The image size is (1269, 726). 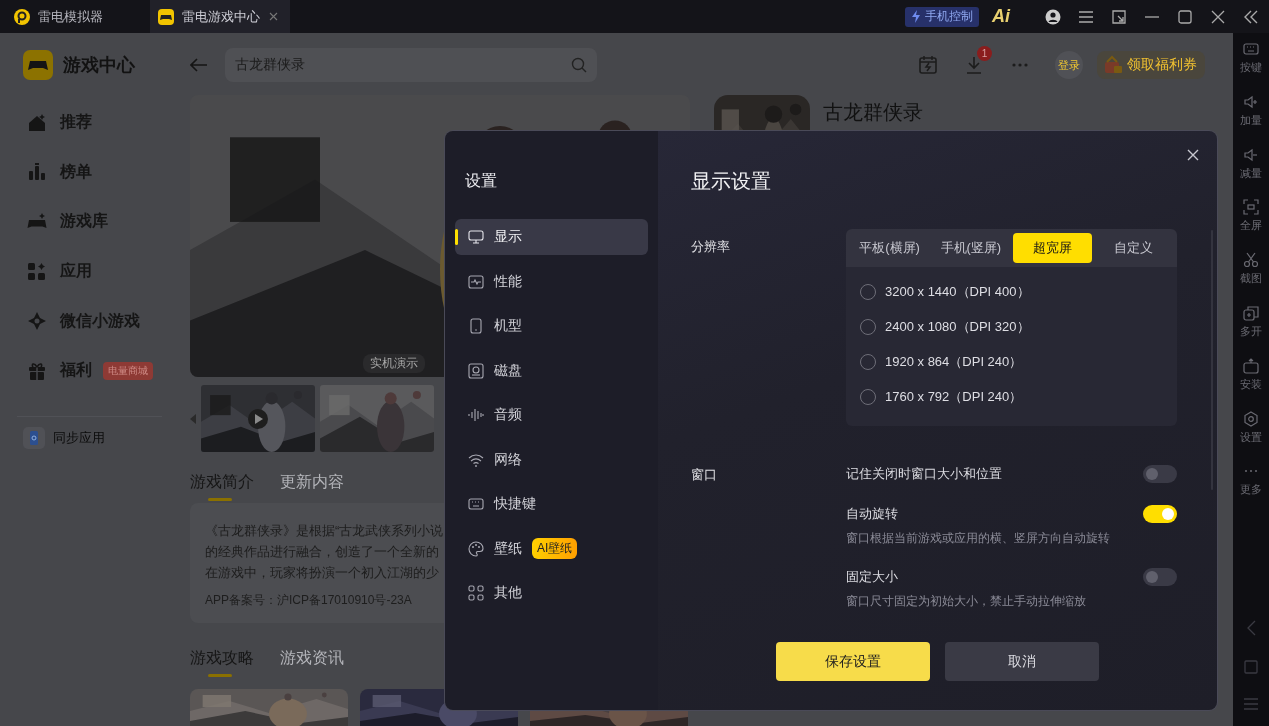 What do you see at coordinates (1251, 260) in the screenshot?
I see `scissors-icon` at bounding box center [1251, 260].